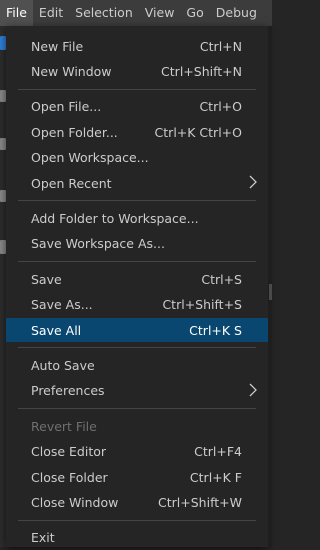 This screenshot has width=320, height=550. Describe the element at coordinates (16, 13) in the screenshot. I see `menubar-file: File` at that location.